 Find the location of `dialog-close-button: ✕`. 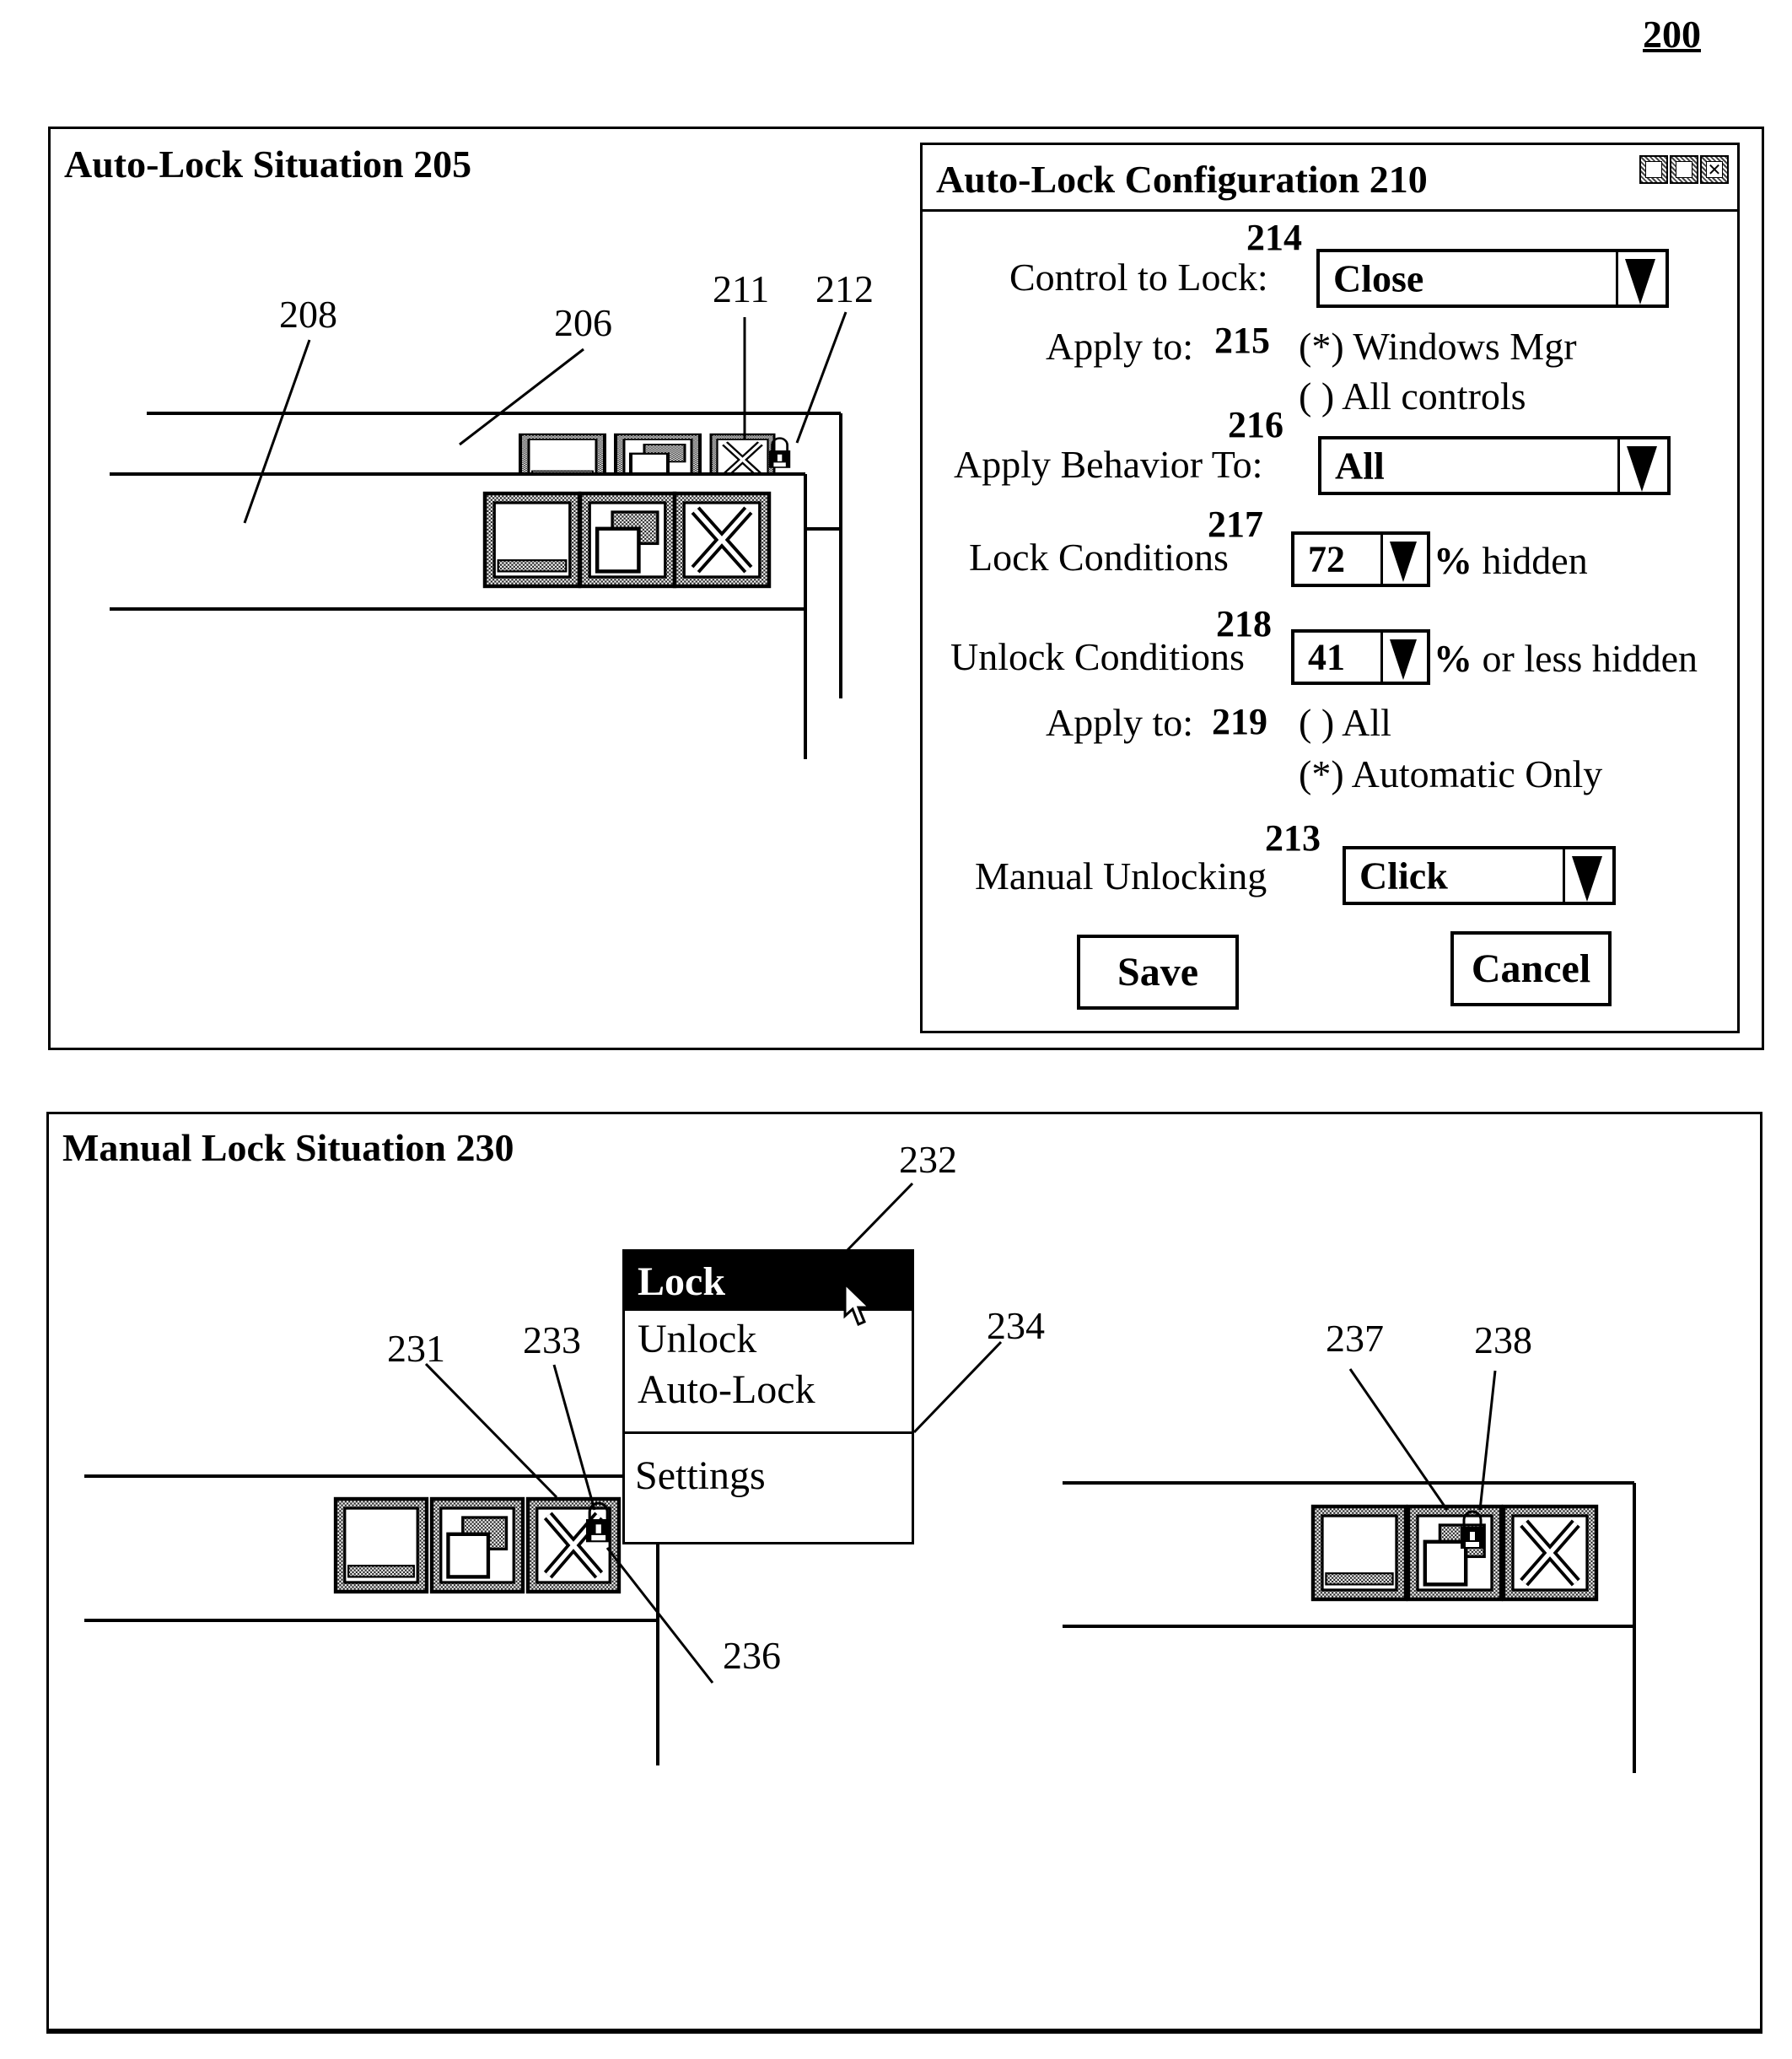

dialog-close-button: ✕ is located at coordinates (1714, 169).